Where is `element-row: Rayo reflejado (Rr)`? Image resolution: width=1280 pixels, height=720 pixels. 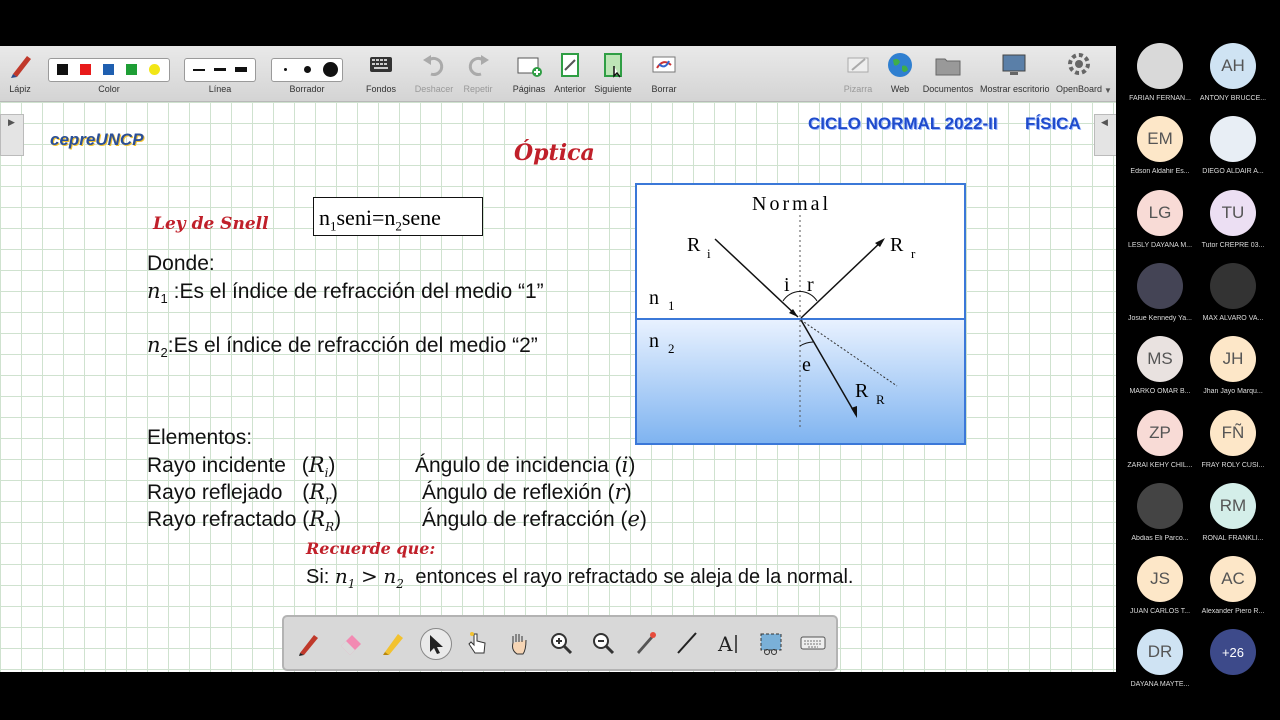
element-row: Rayo reflejado (Rr) is located at coordinates (242, 494).